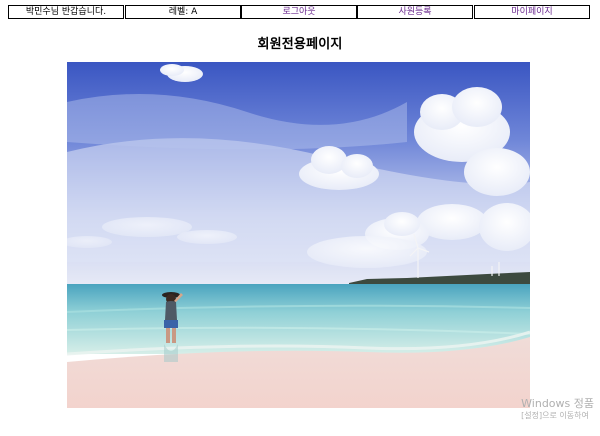 The image size is (600, 436). What do you see at coordinates (557, 403) in the screenshot?
I see `watermark-line1: Windows 정품` at bounding box center [557, 403].